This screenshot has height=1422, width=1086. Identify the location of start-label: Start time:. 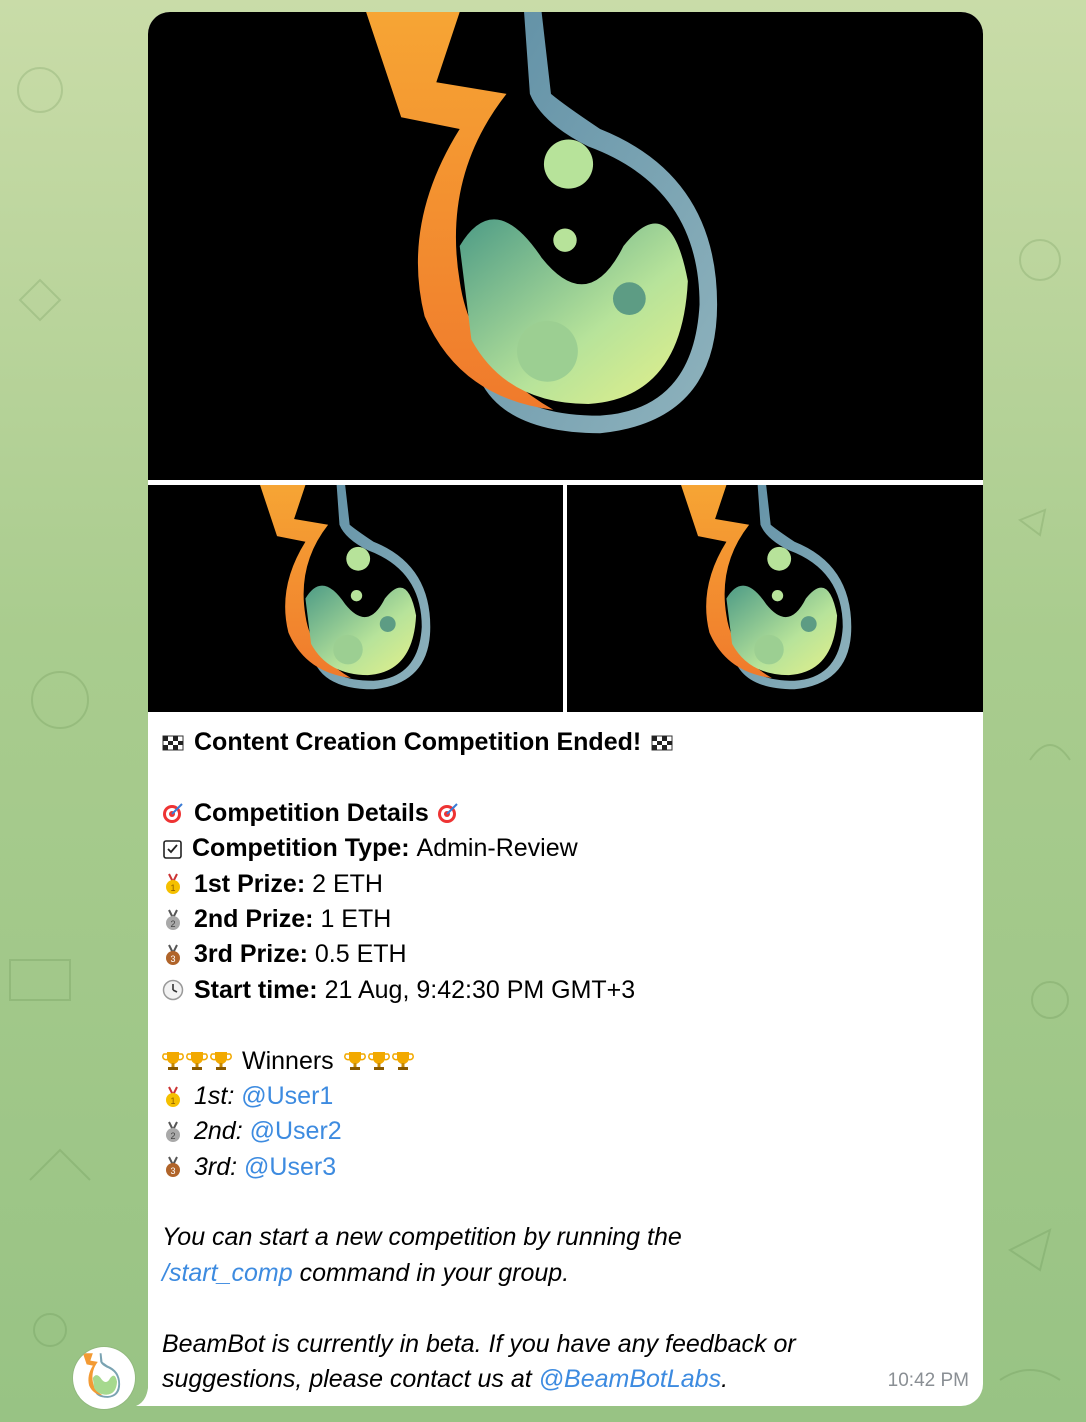
(256, 989).